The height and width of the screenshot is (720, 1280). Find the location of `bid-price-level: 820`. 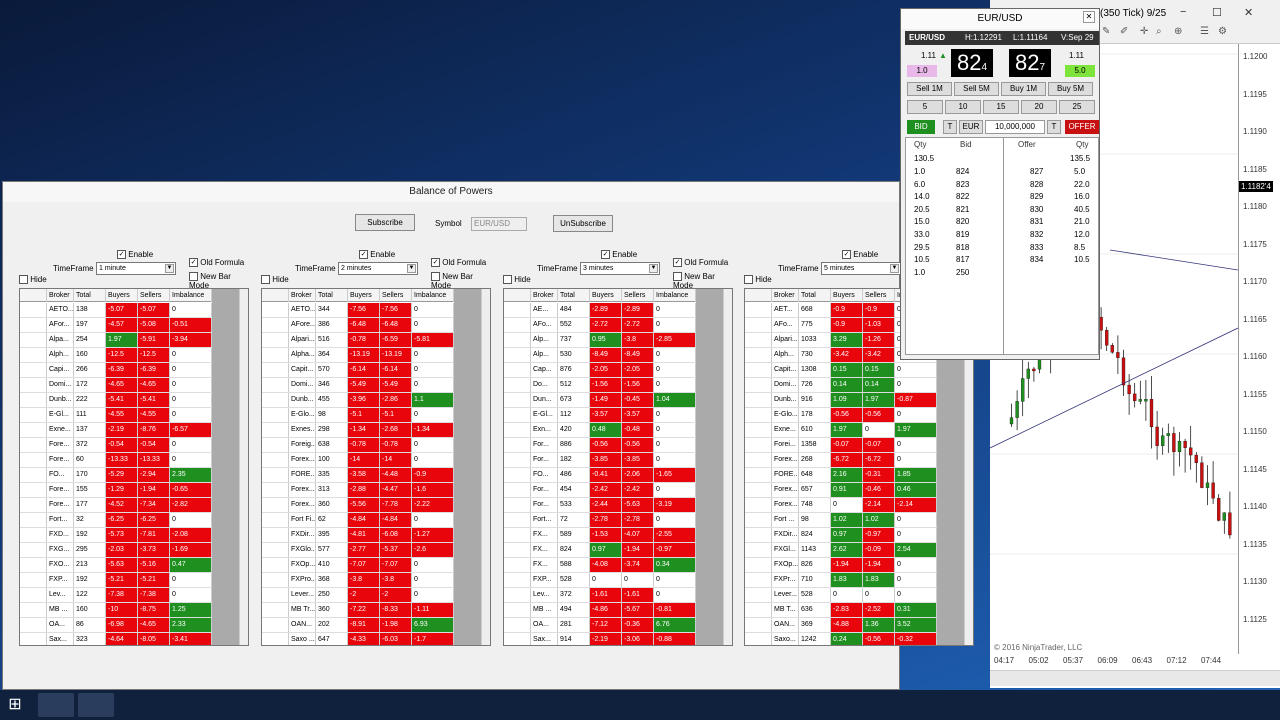

bid-price-level: 820 is located at coordinates (962, 221).